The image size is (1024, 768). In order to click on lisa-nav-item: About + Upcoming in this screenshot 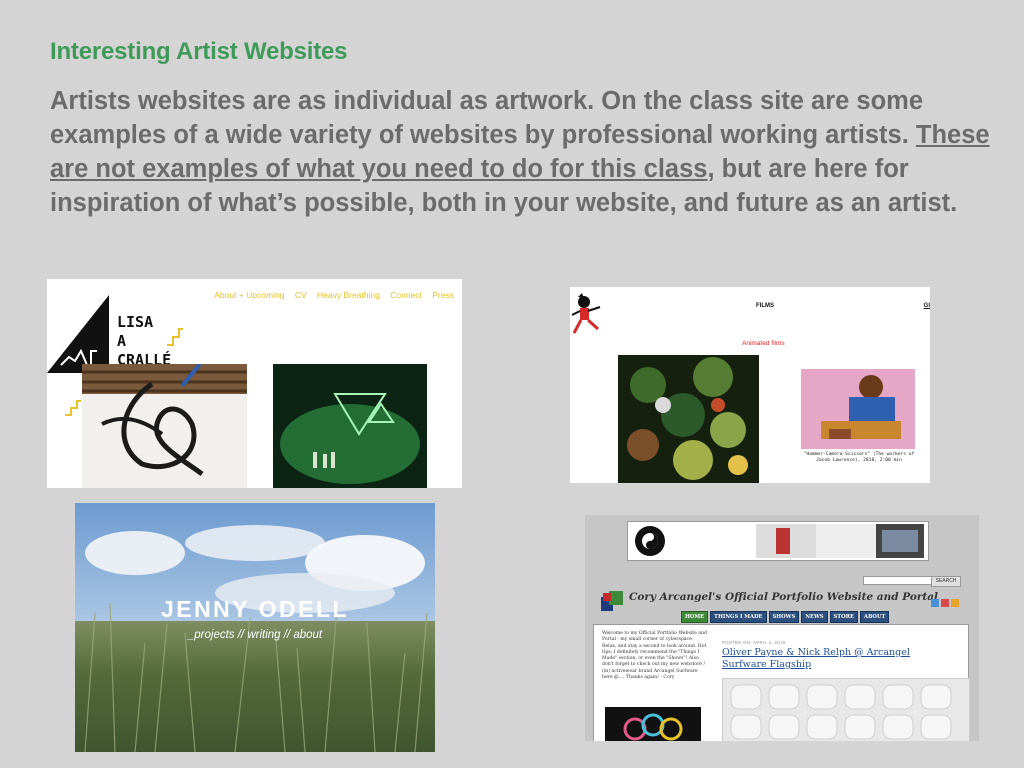, I will do `click(249, 295)`.